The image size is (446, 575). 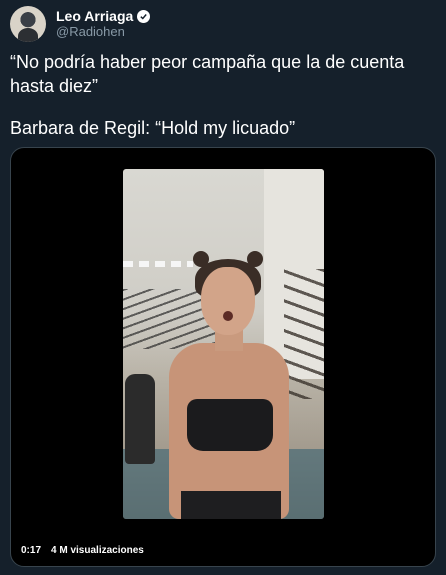 I want to click on video-info: 0:17 4 M visualizaciones, so click(x=82, y=550).